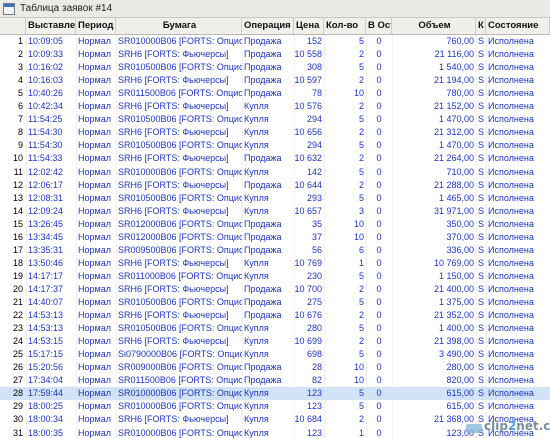 The width and height of the screenshot is (550, 438). What do you see at coordinates (434, 26) in the screenshot?
I see `header-col-volume: Объем` at bounding box center [434, 26].